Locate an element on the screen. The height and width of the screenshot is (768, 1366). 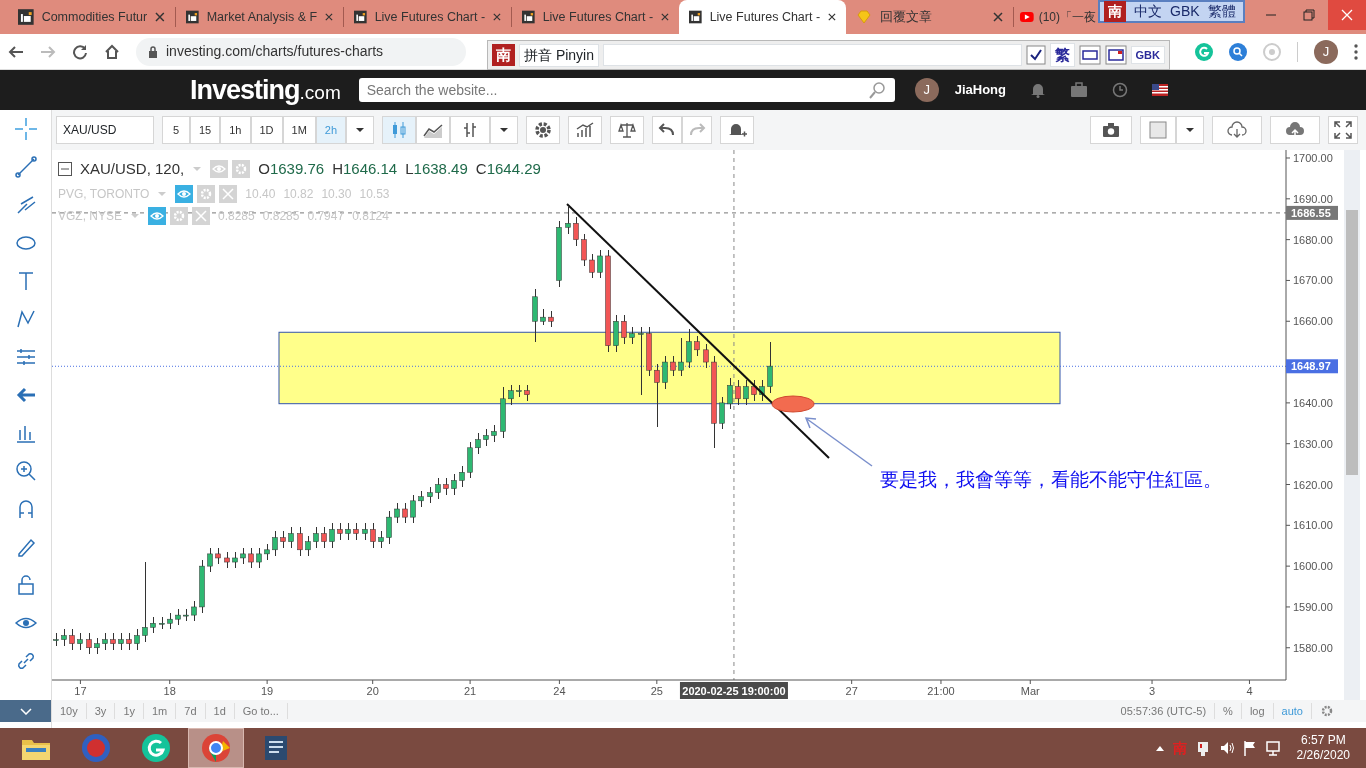
tab-title: 回覆文章 is located at coordinates (906, 17).